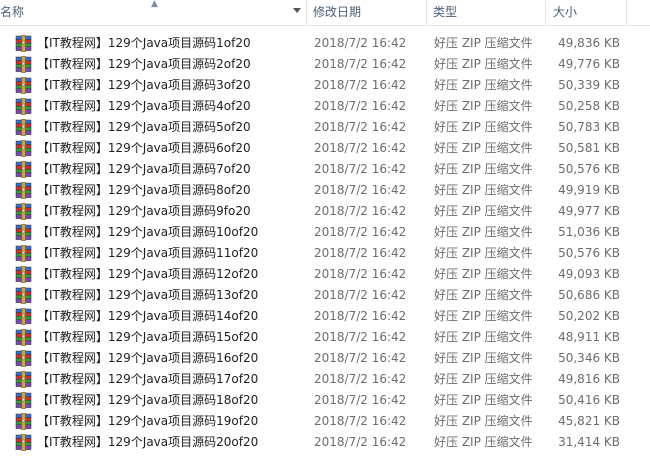  Describe the element at coordinates (589, 85) in the screenshot. I see `file-size: 50,339 KB` at that location.